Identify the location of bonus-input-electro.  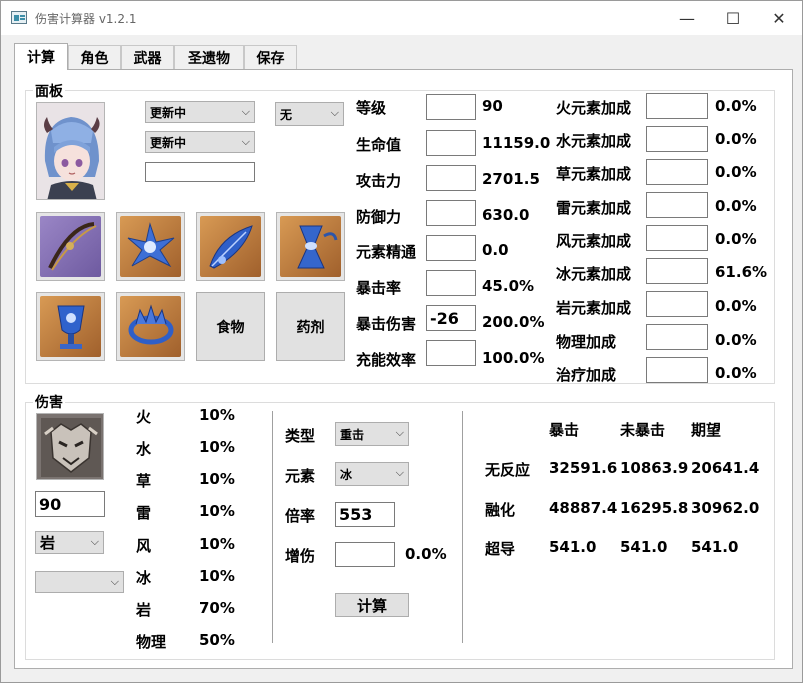
(677, 205).